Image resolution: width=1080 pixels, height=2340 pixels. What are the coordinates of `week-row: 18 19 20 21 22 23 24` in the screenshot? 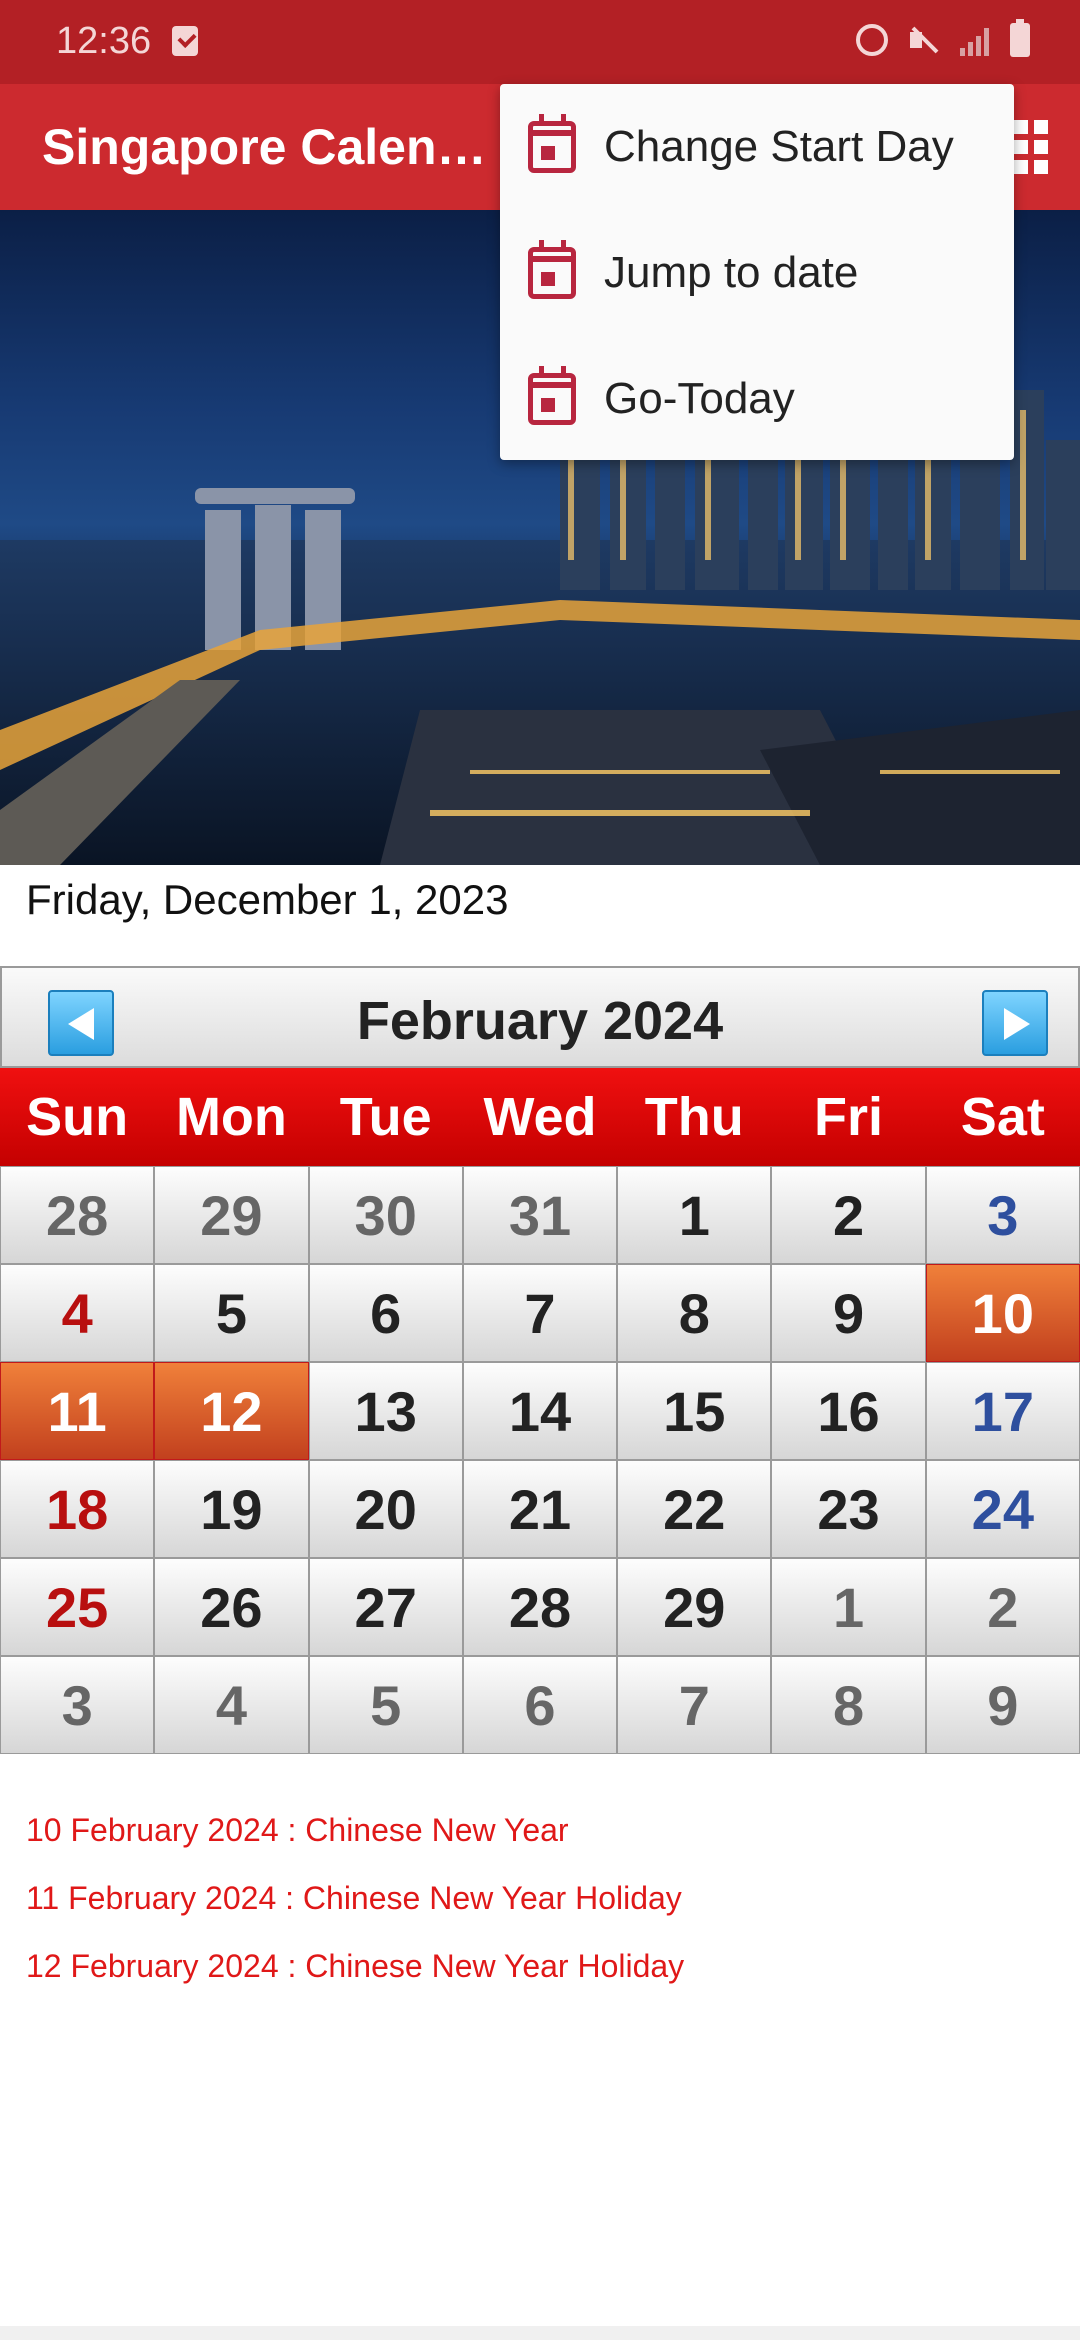 It's located at (540, 1509).